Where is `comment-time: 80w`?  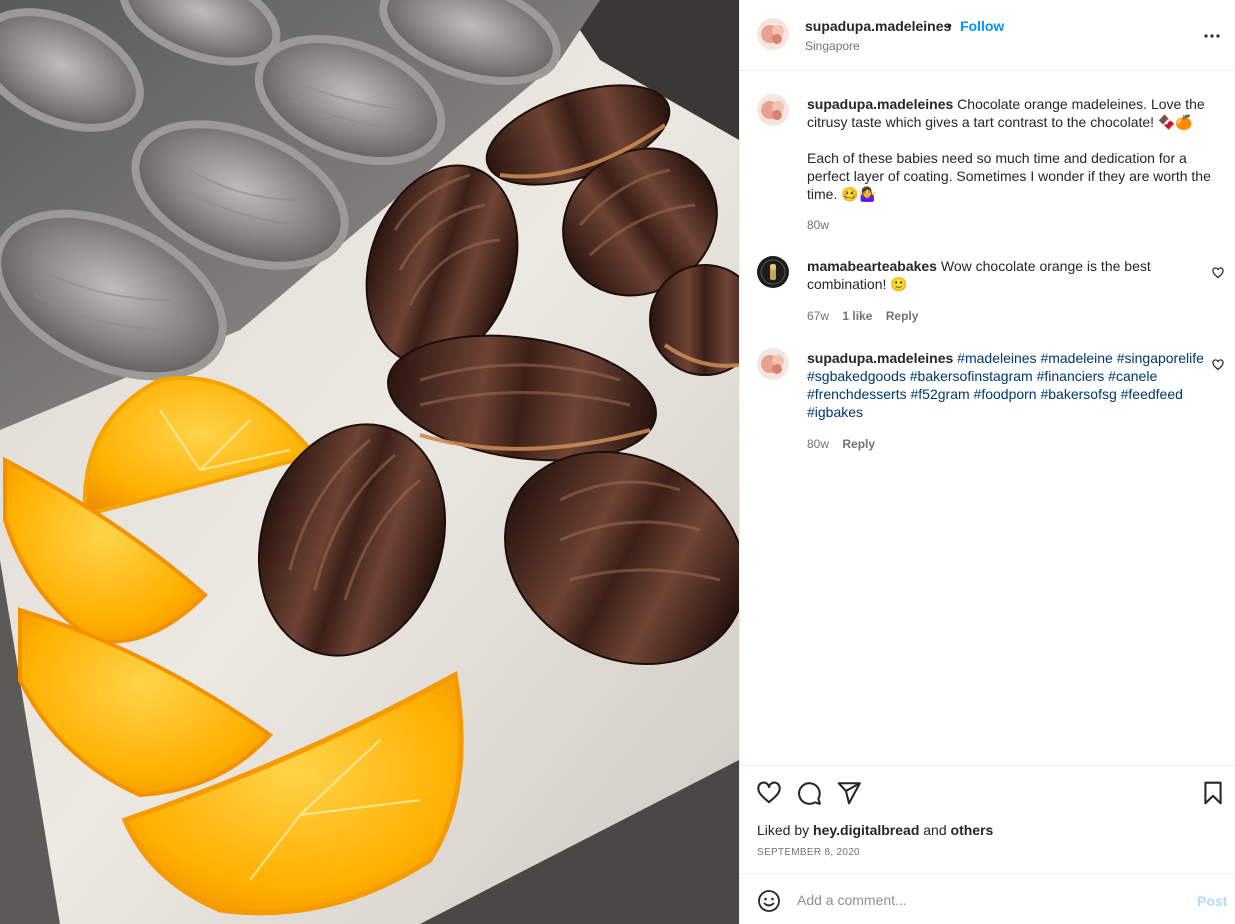 comment-time: 80w is located at coordinates (818, 444).